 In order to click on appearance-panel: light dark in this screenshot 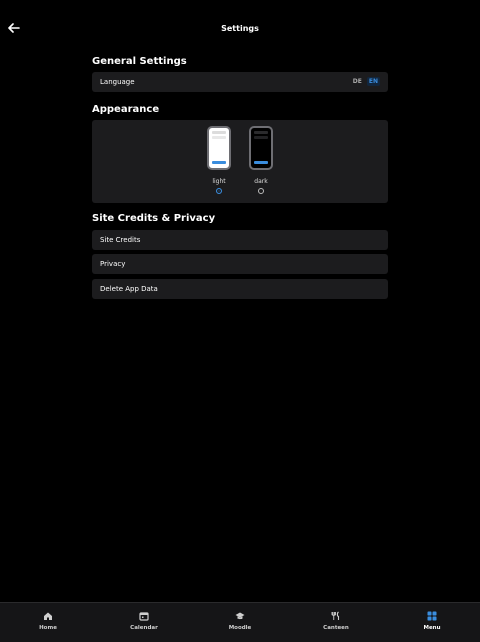, I will do `click(240, 161)`.